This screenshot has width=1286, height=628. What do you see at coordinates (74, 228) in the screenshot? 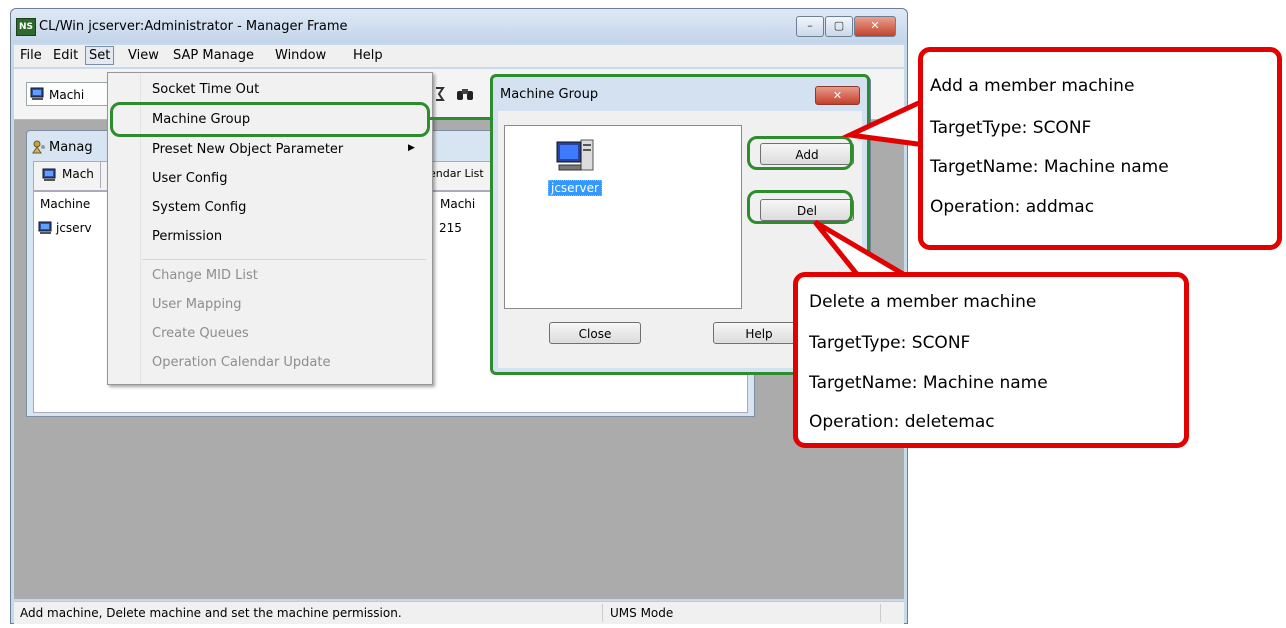
I see `row-machine-name: jcserv` at bounding box center [74, 228].